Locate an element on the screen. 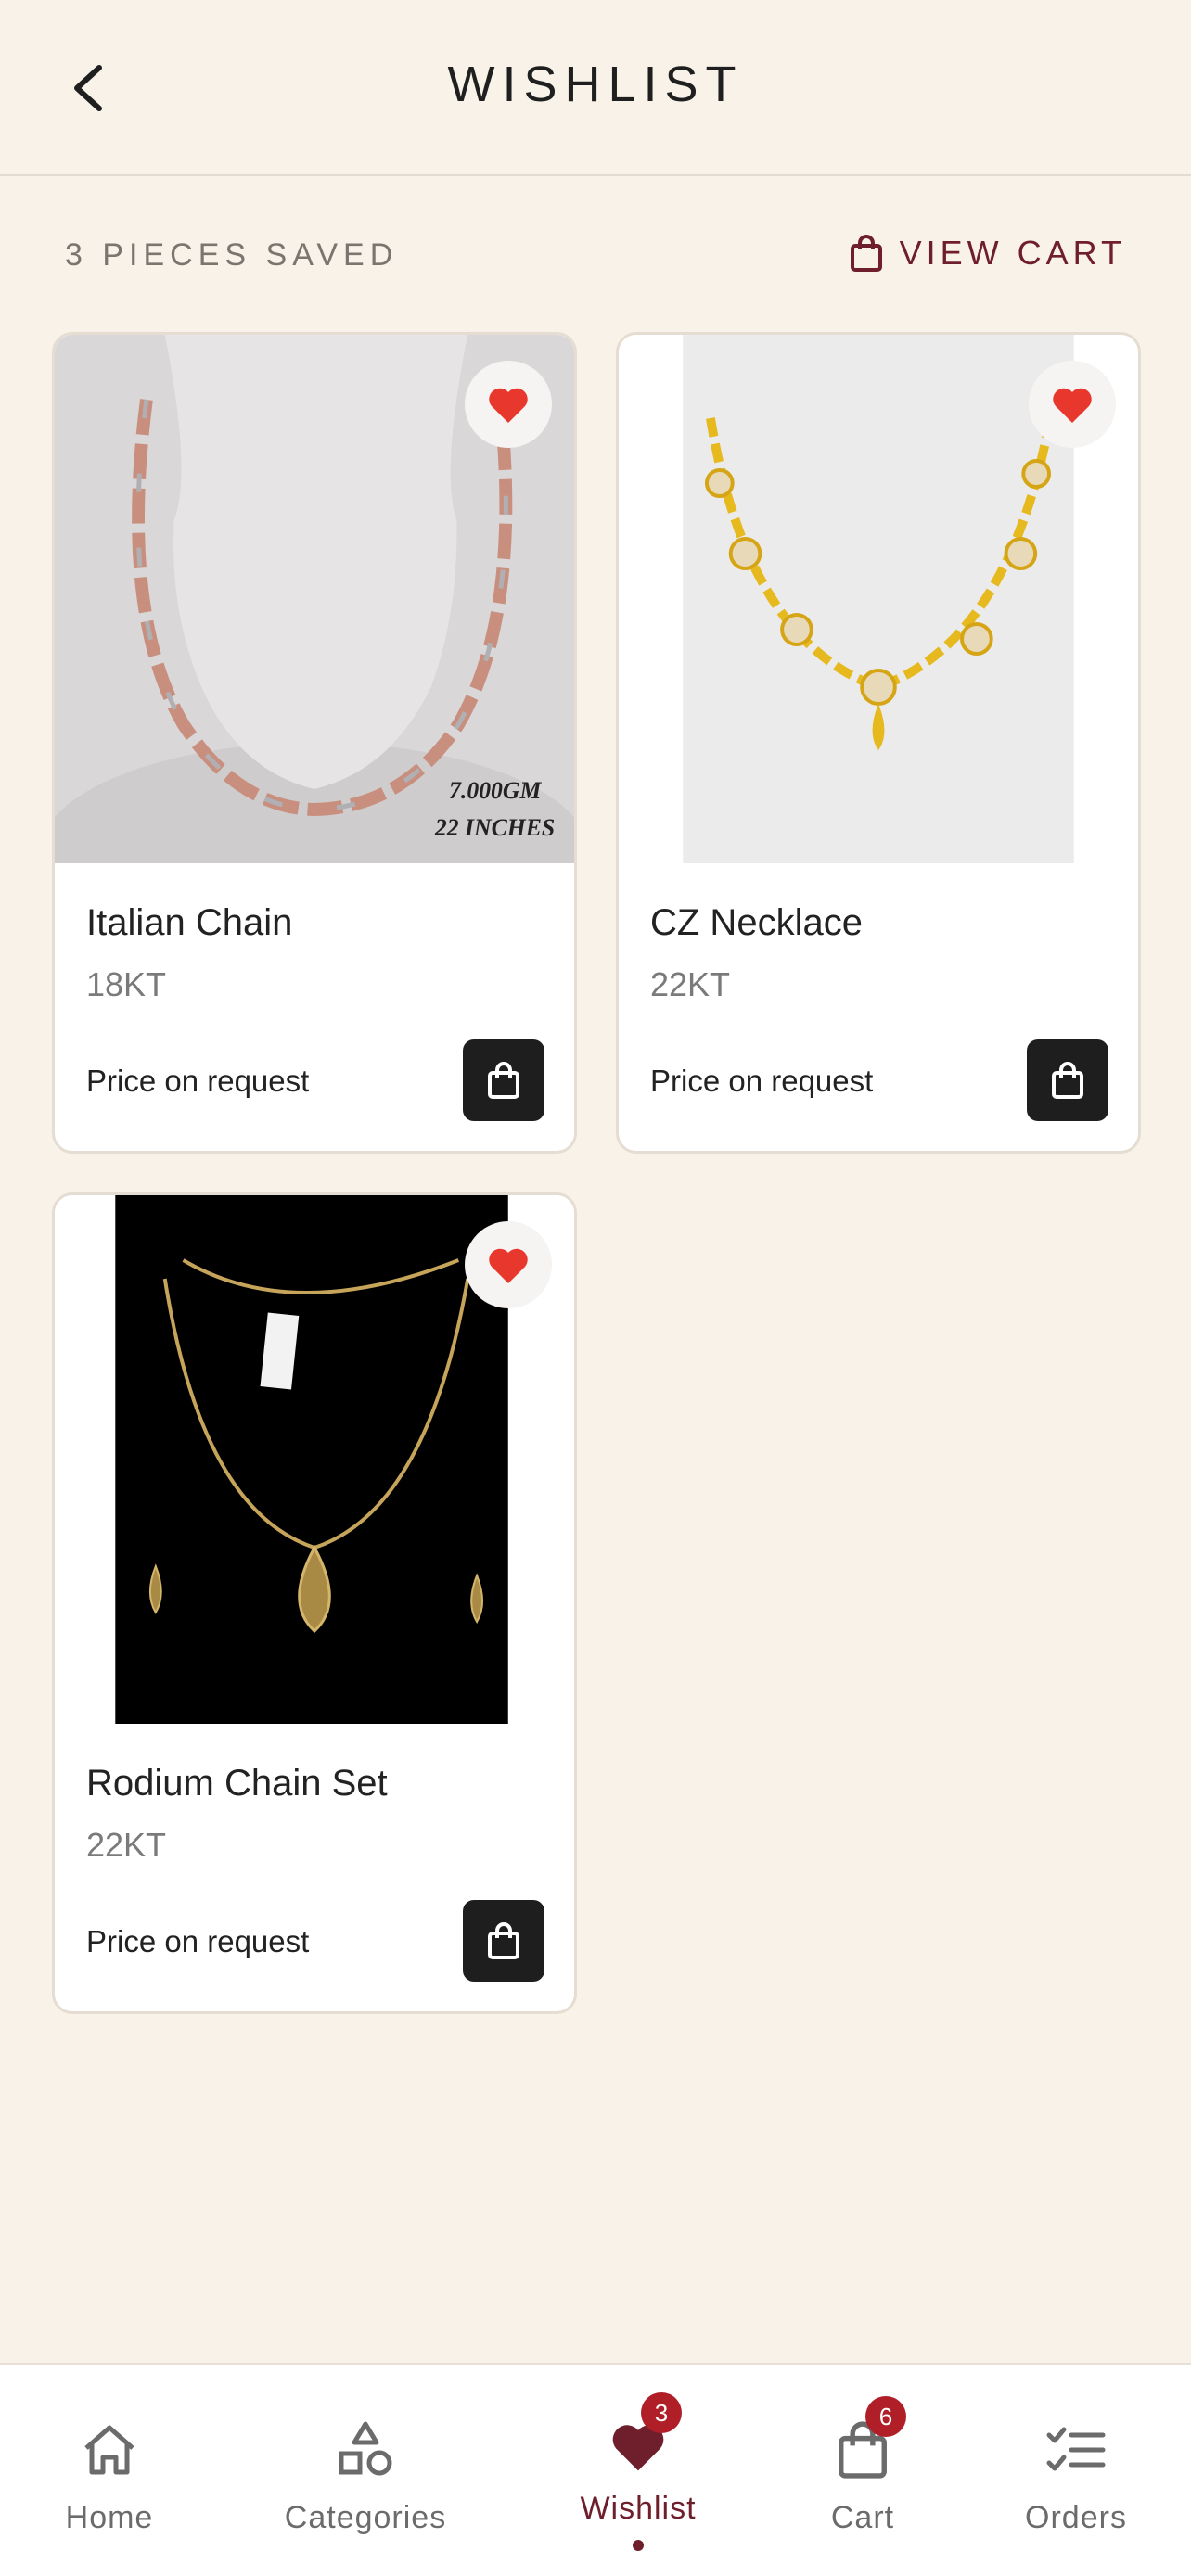 The height and width of the screenshot is (2576, 1191). nav-item-orders: Orders is located at coordinates (1076, 2471).